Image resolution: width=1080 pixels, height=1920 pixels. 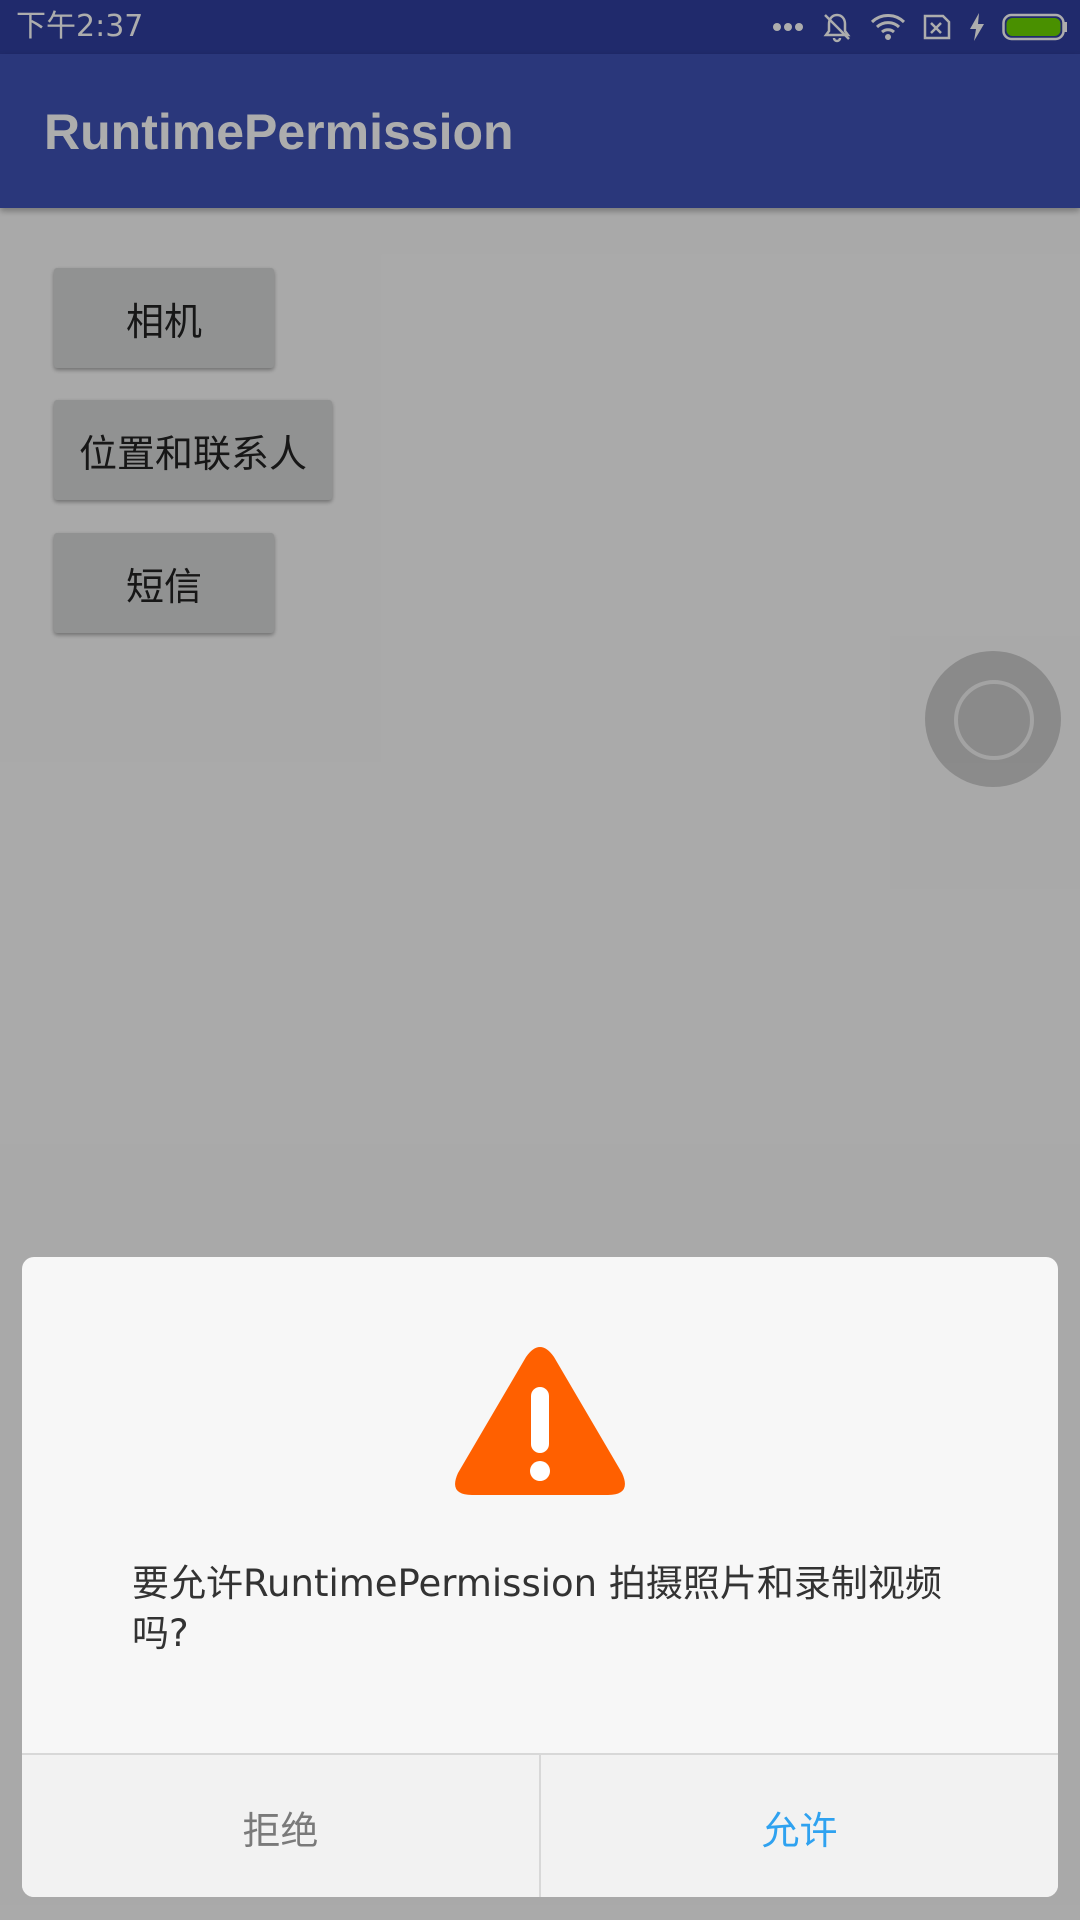 I want to click on dialog-actions: 拒绝 允许, so click(x=540, y=1825).